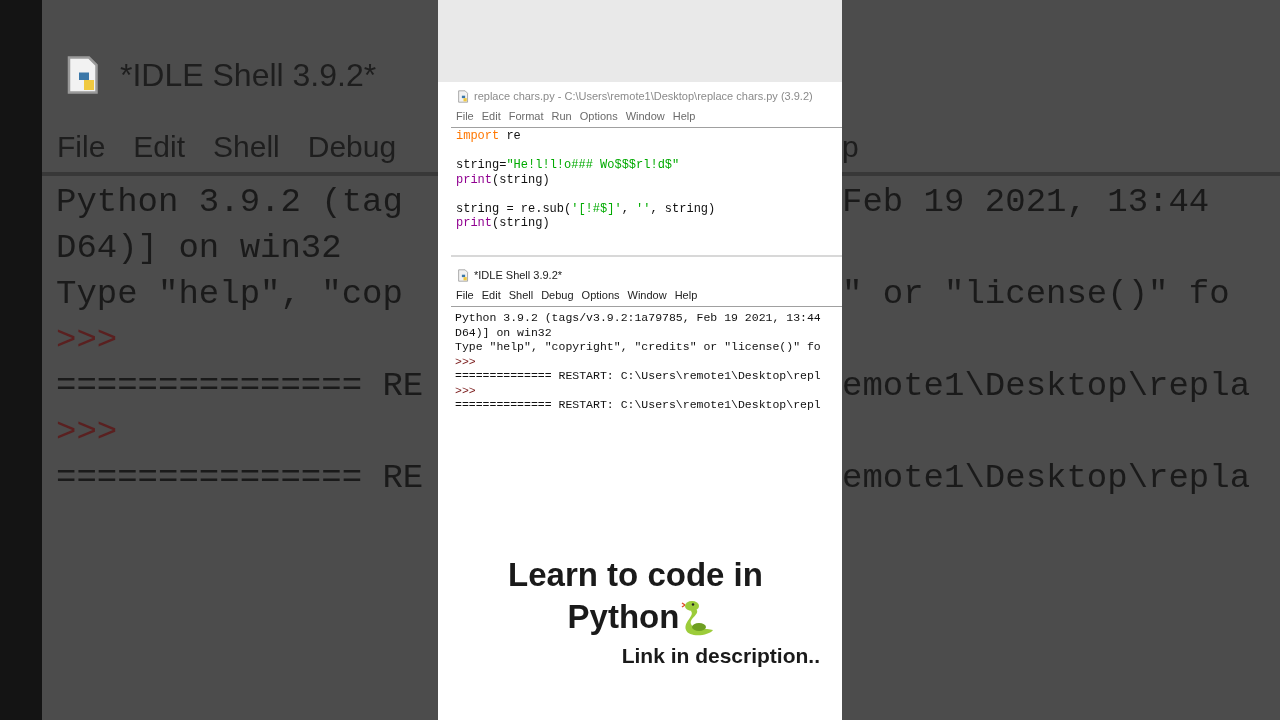 Image resolution: width=1280 pixels, height=720 pixels. Describe the element at coordinates (488, 136) in the screenshot. I see `code-line: import re` at that location.